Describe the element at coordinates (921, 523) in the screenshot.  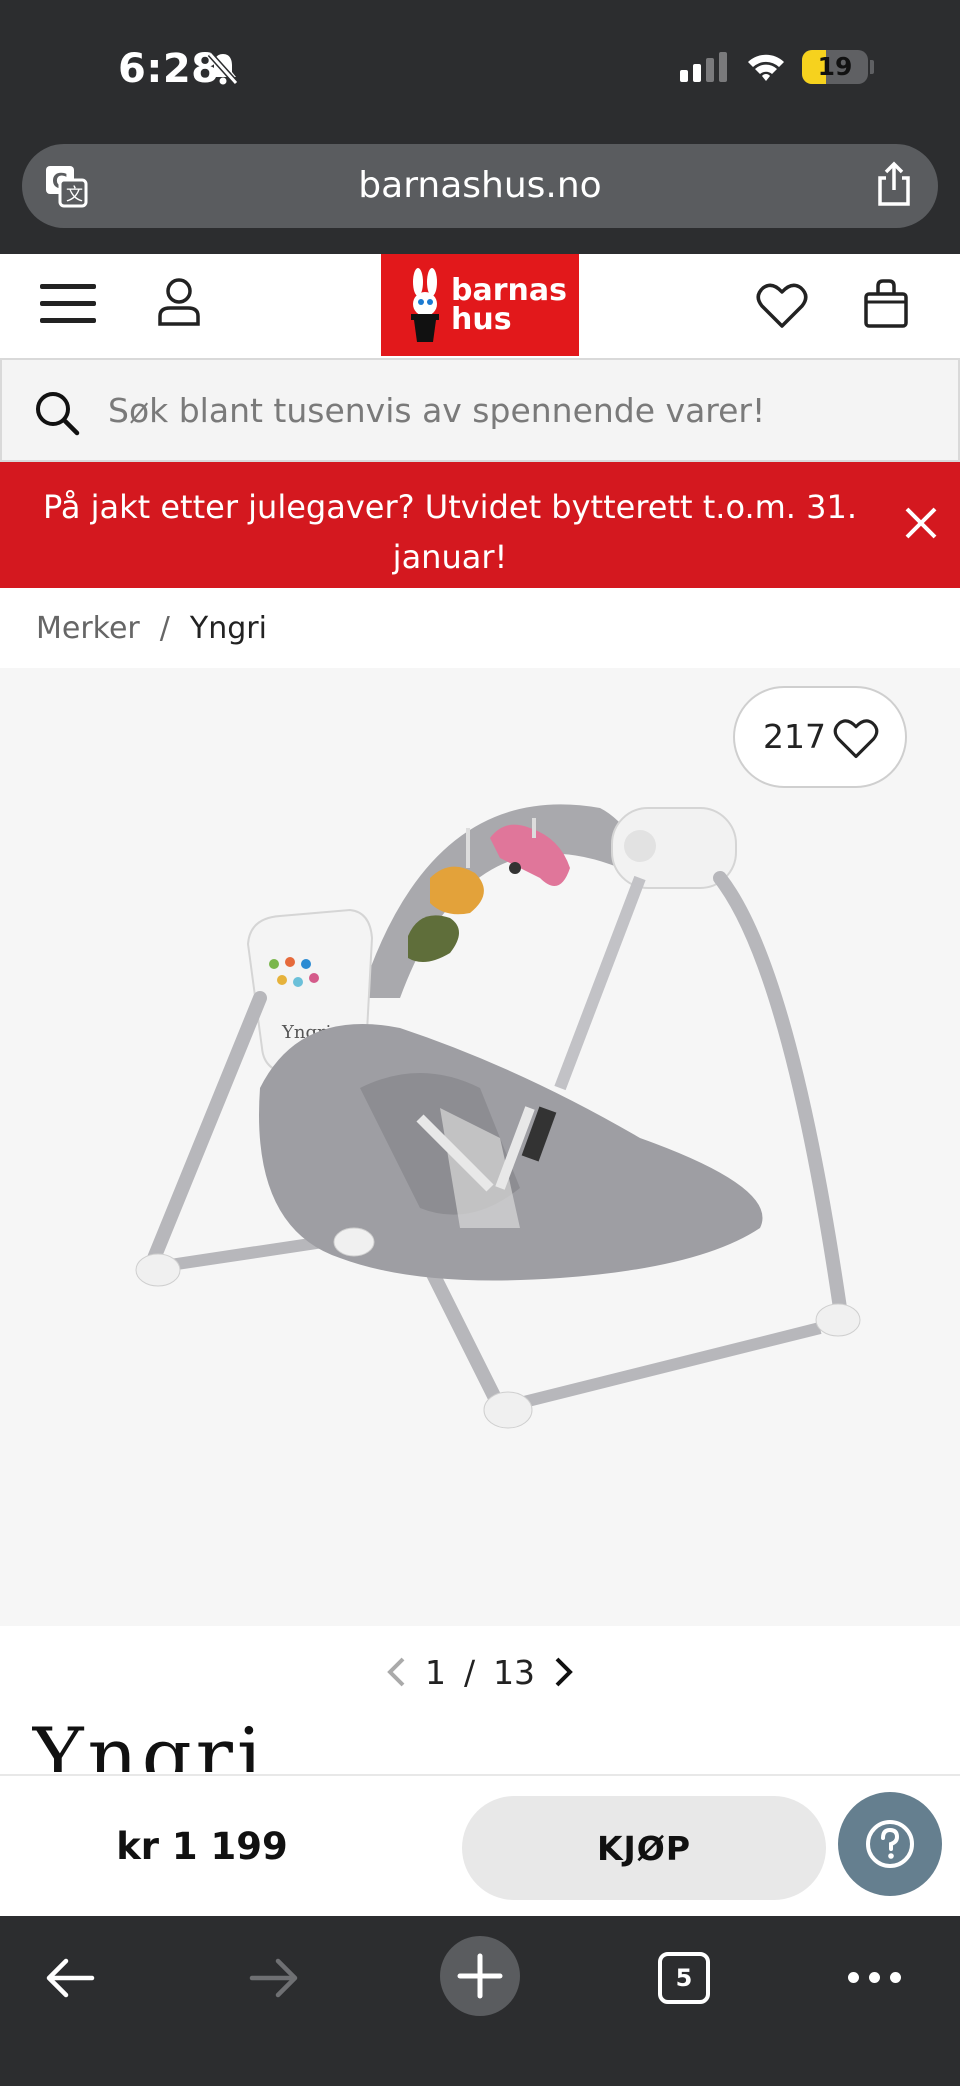
I see `close-icon` at that location.